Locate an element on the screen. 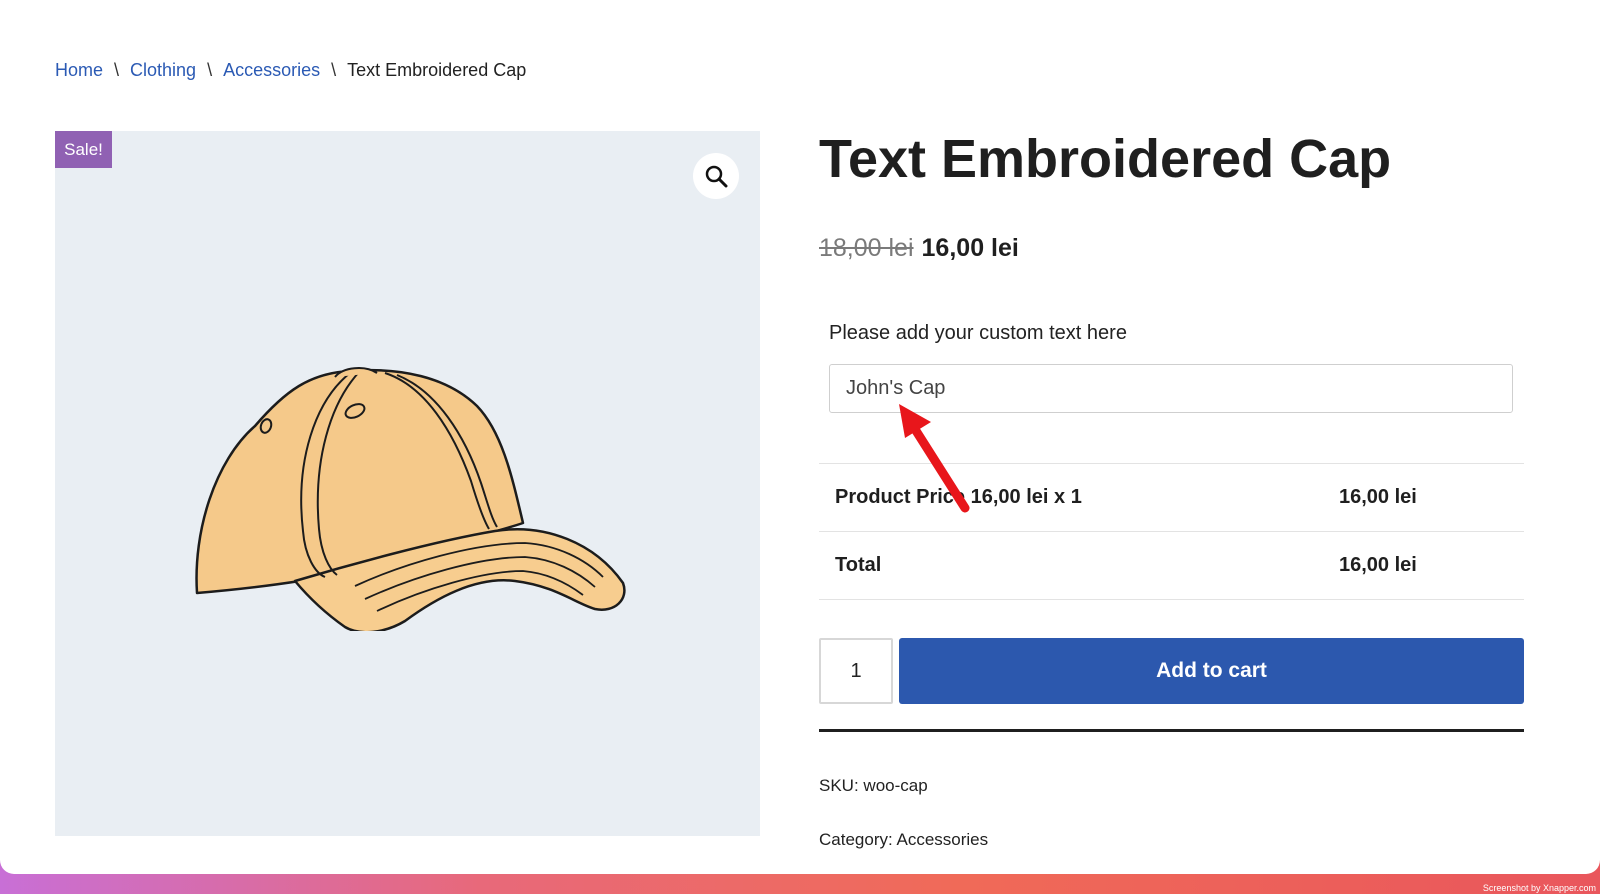 This screenshot has width=1600, height=894. breadcrumb-home-link: Home is located at coordinates (79, 70).